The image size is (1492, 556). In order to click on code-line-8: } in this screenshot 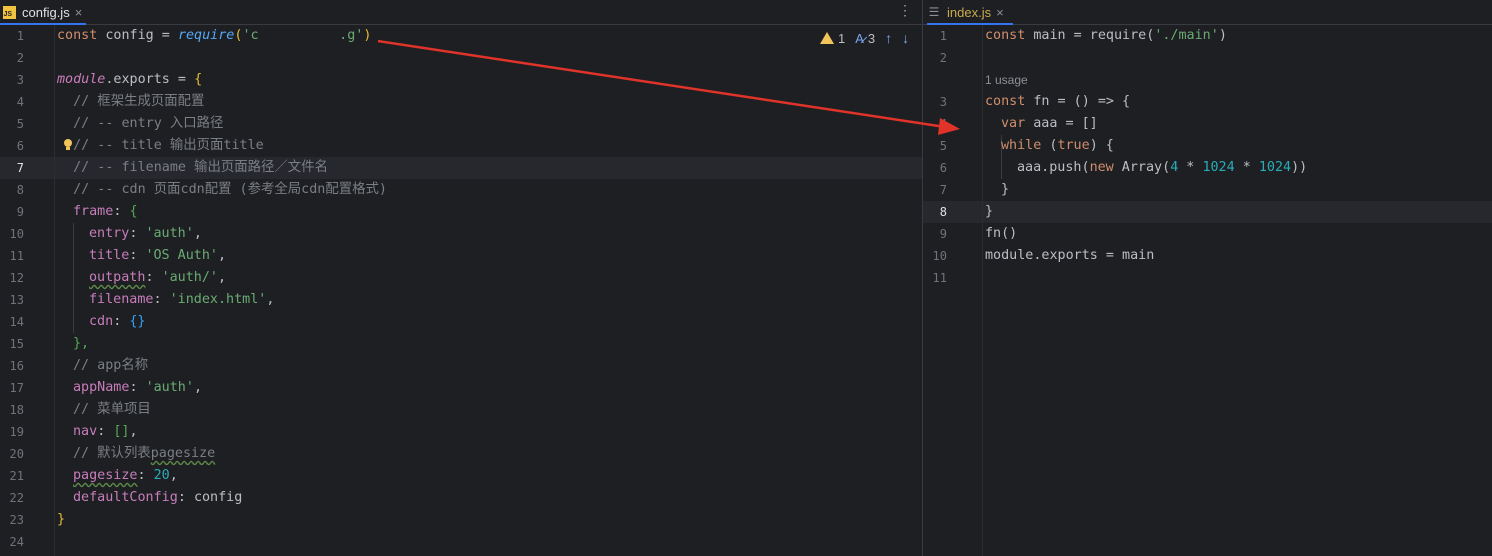, I will do `click(989, 211)`.